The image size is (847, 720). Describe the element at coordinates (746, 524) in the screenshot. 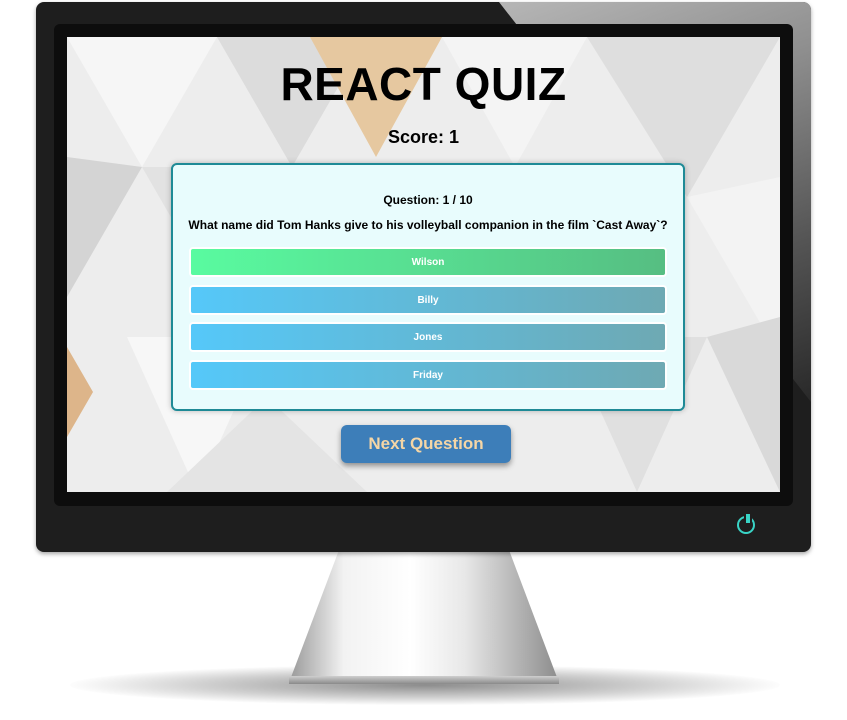

I see `power-icon` at that location.